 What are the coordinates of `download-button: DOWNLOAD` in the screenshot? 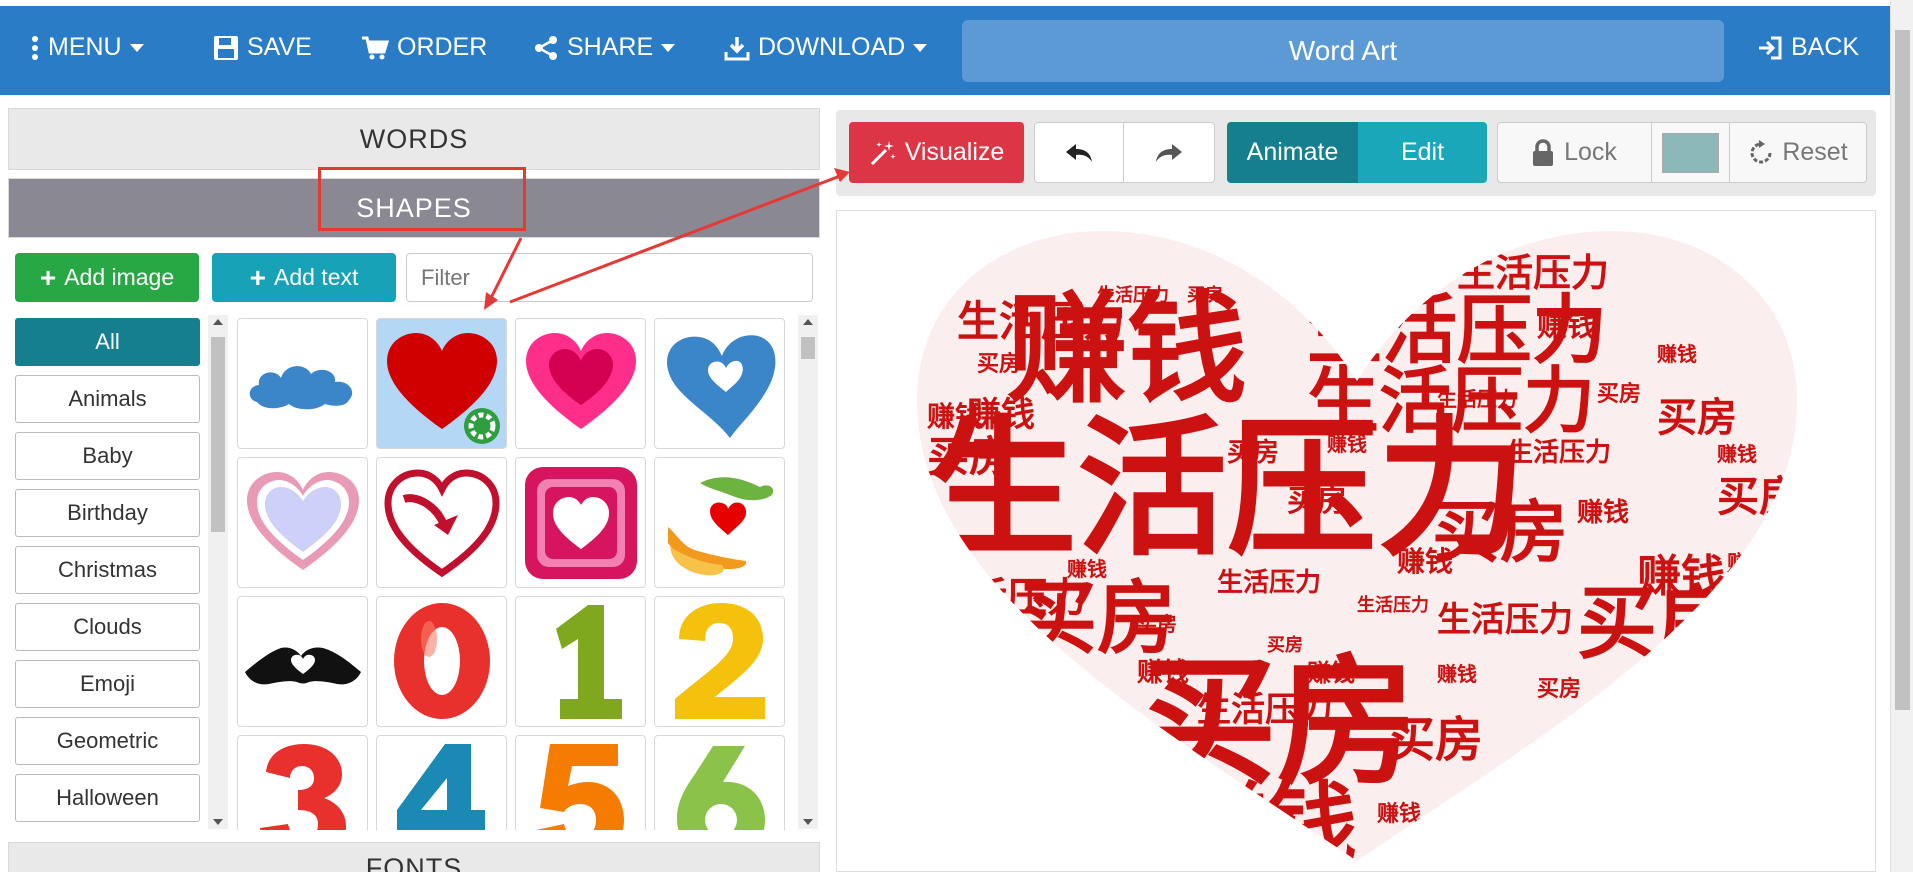 It's located at (826, 47).